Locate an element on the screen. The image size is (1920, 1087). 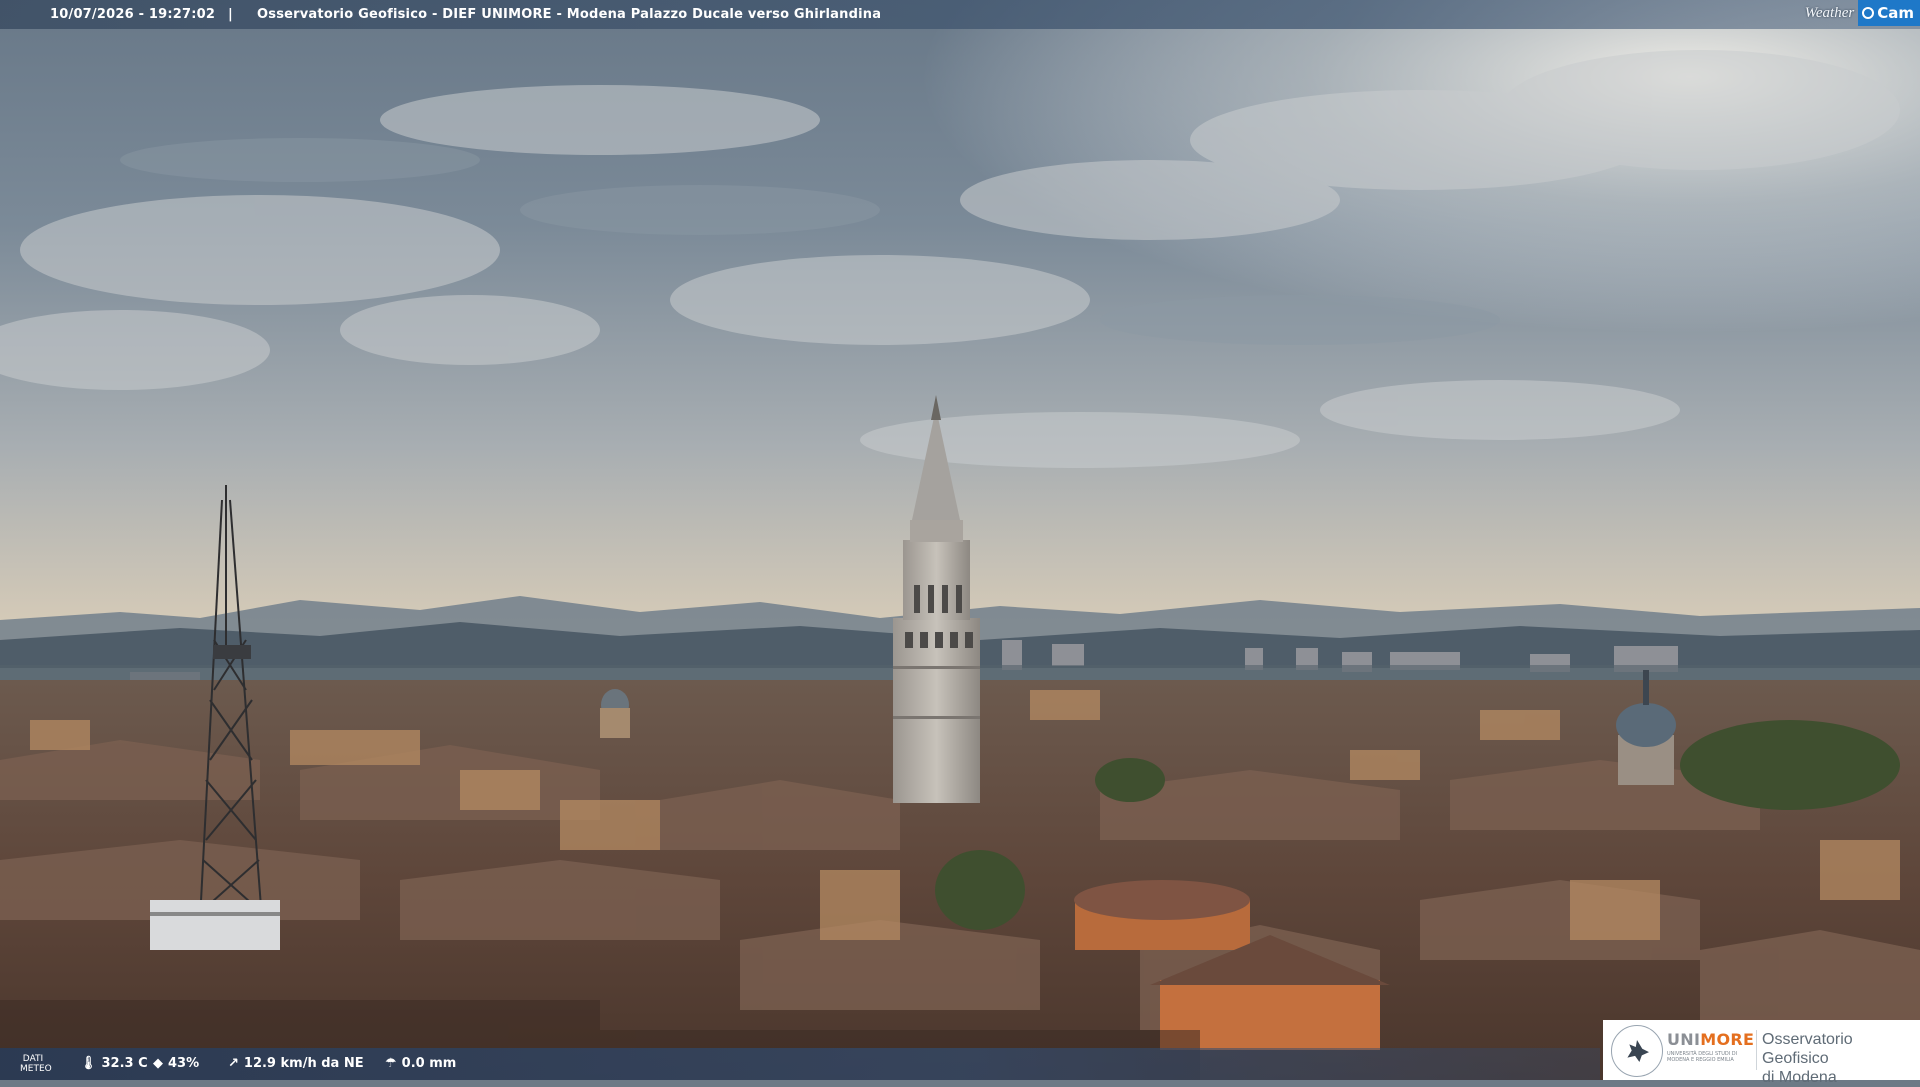
weather-data-label: DATI METEO is located at coordinates (36, 1064).